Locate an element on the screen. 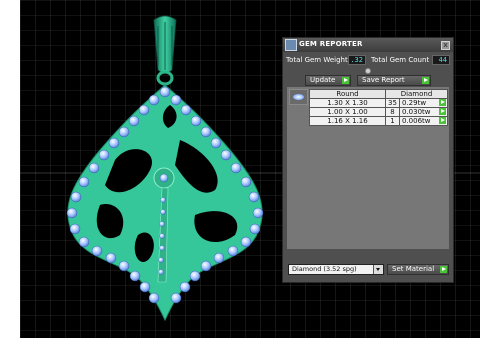  material-select: Diamond (3.52 spg) is located at coordinates (336, 269).